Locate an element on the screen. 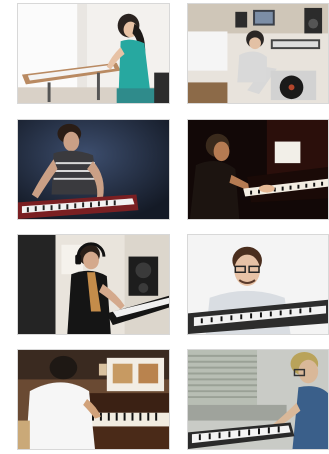 This screenshot has width=329, height=454. photo-man-synthesizer is located at coordinates (93, 169).